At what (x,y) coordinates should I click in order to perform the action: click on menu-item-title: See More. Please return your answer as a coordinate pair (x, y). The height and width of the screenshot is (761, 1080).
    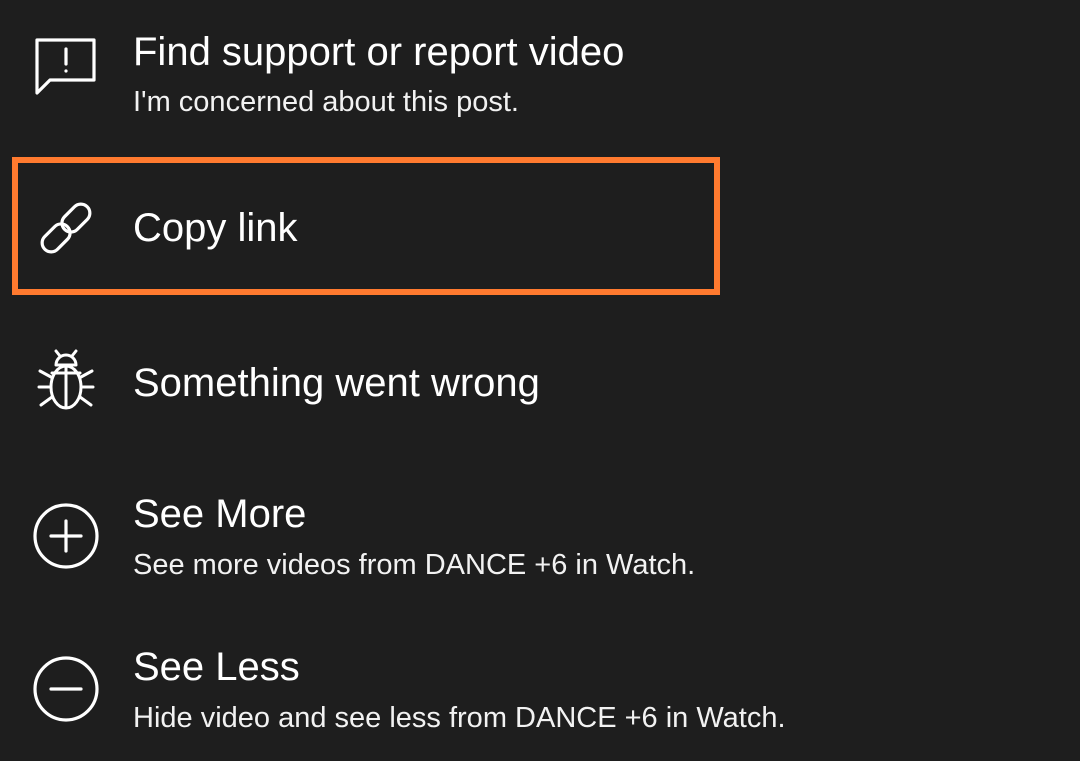
    Looking at the image, I should click on (220, 514).